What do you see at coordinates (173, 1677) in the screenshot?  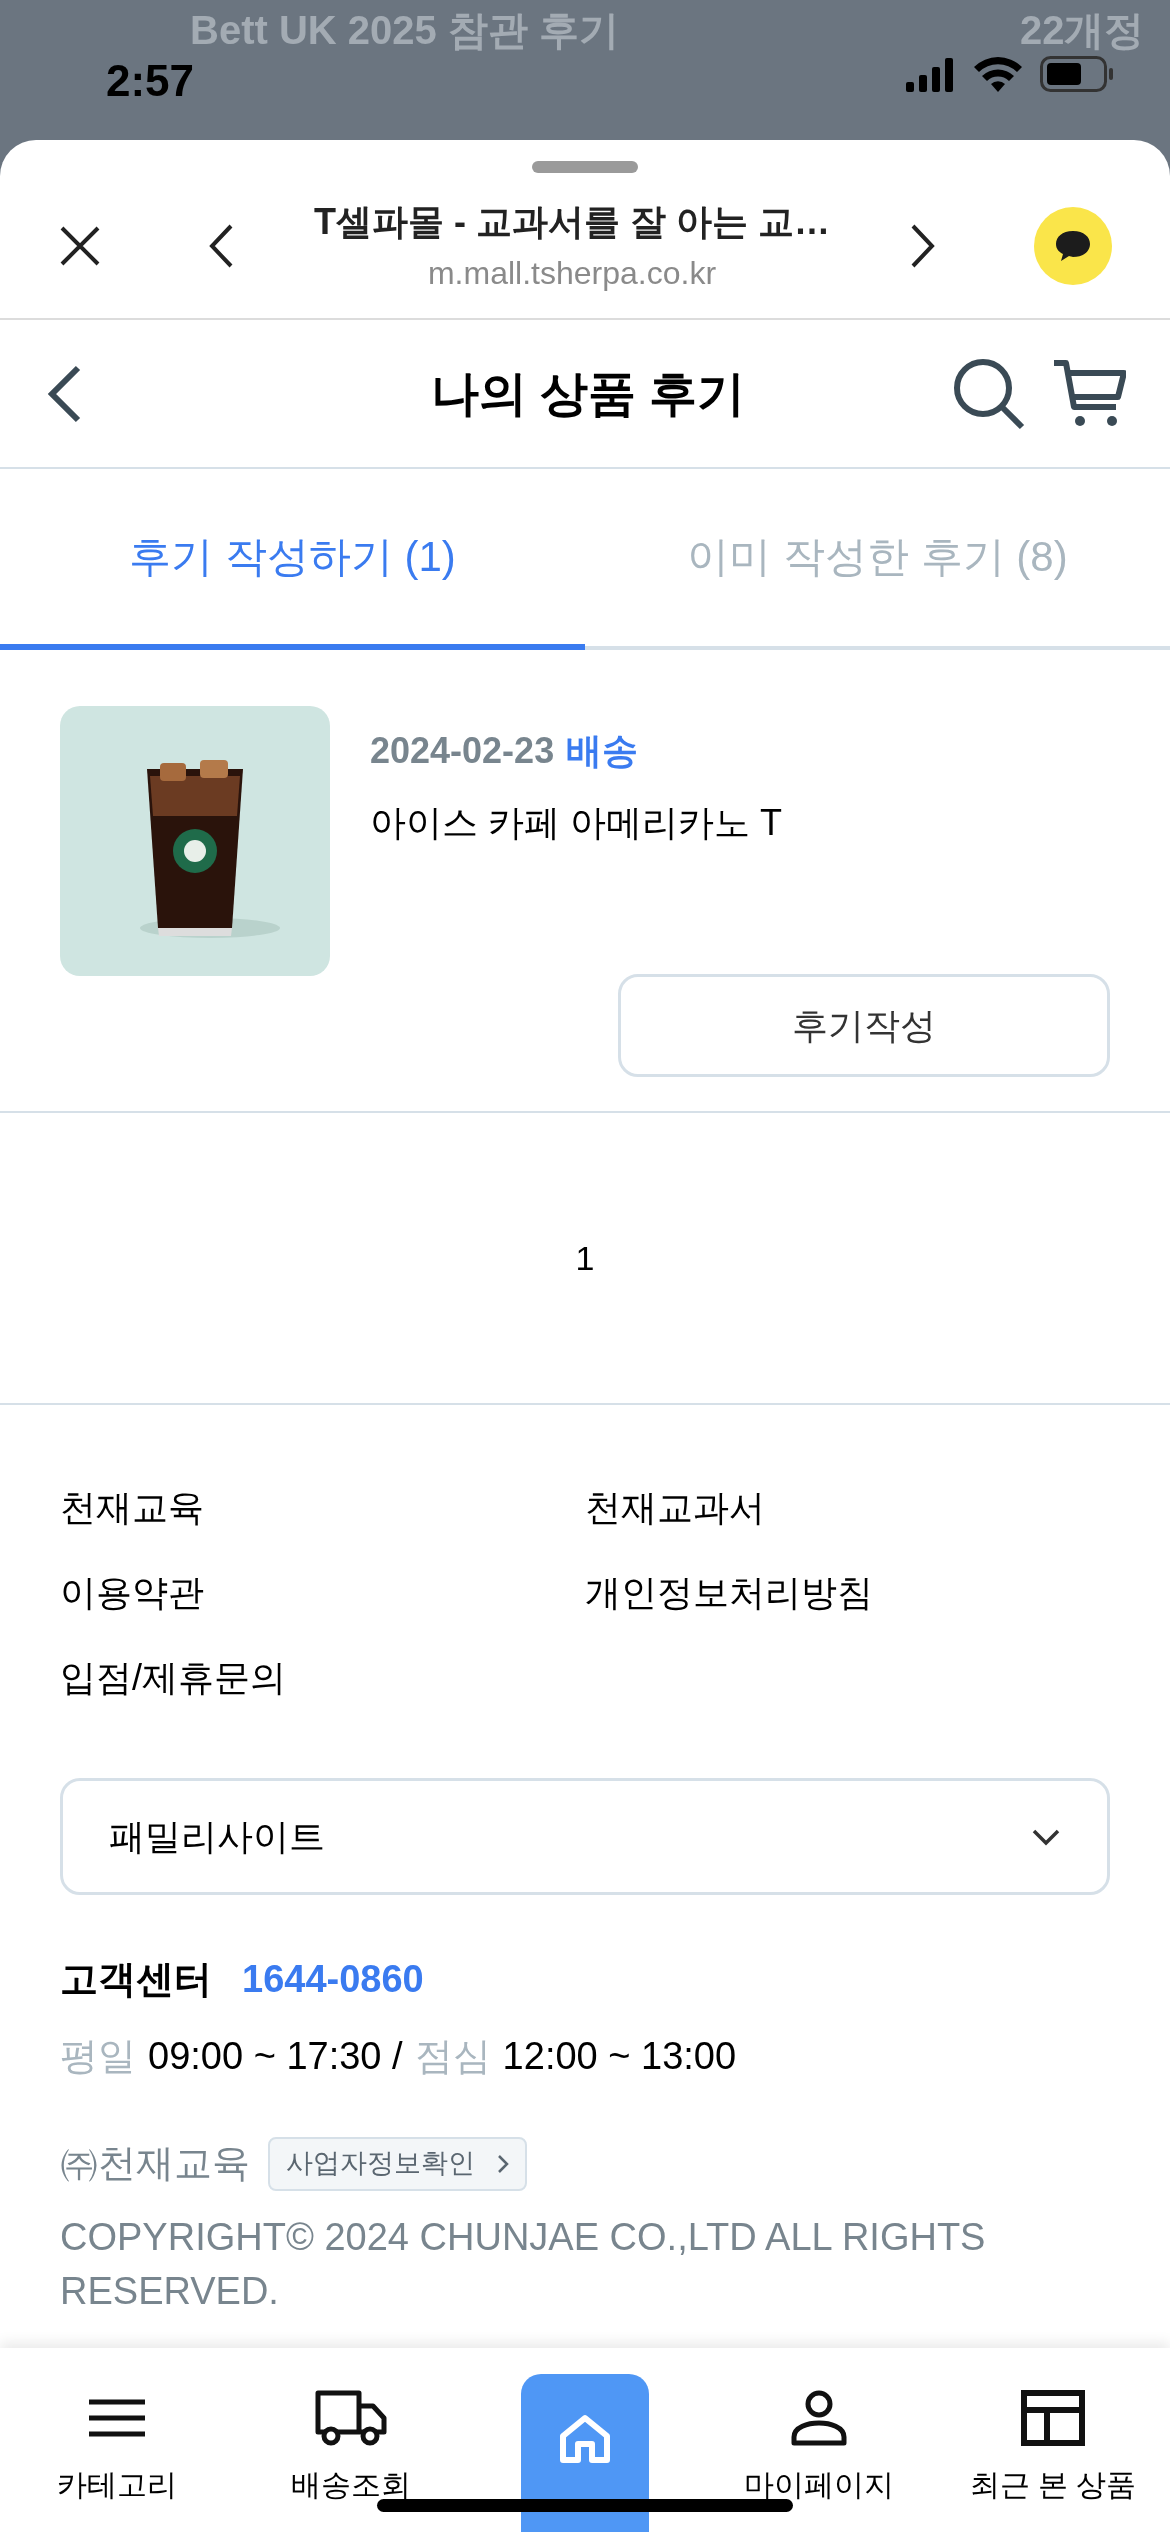 I see `footer-link: 입점/제휴문의` at bounding box center [173, 1677].